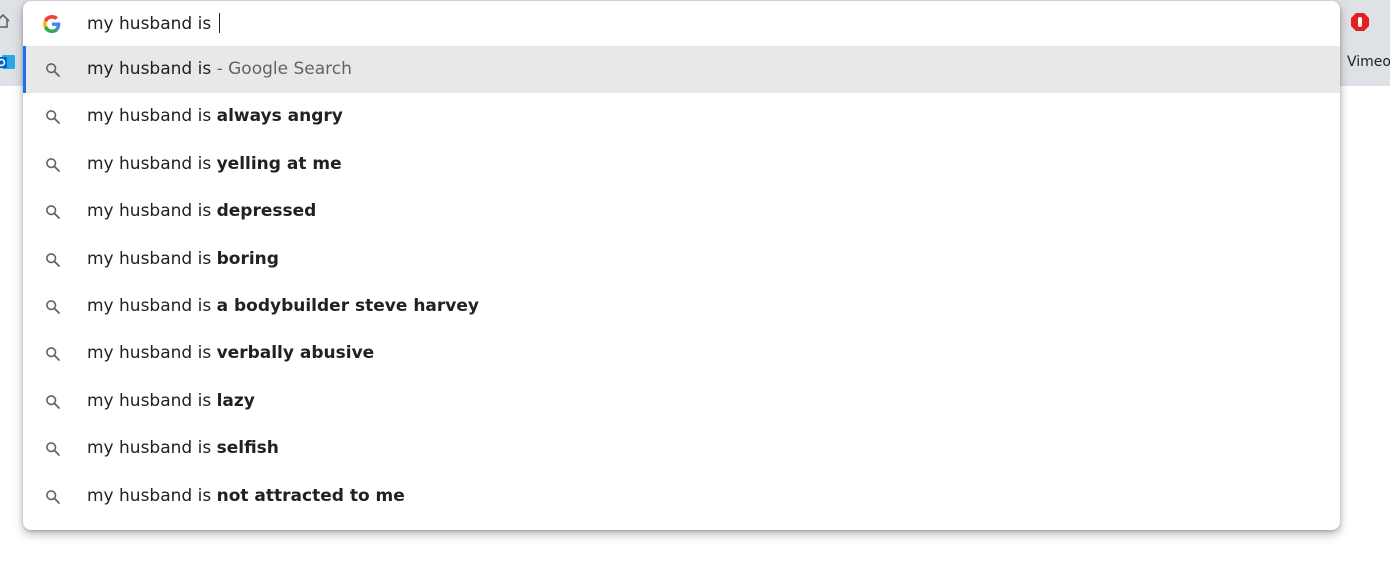  What do you see at coordinates (681, 353) in the screenshot?
I see `suggestion-row: my husband is verbally abusive` at bounding box center [681, 353].